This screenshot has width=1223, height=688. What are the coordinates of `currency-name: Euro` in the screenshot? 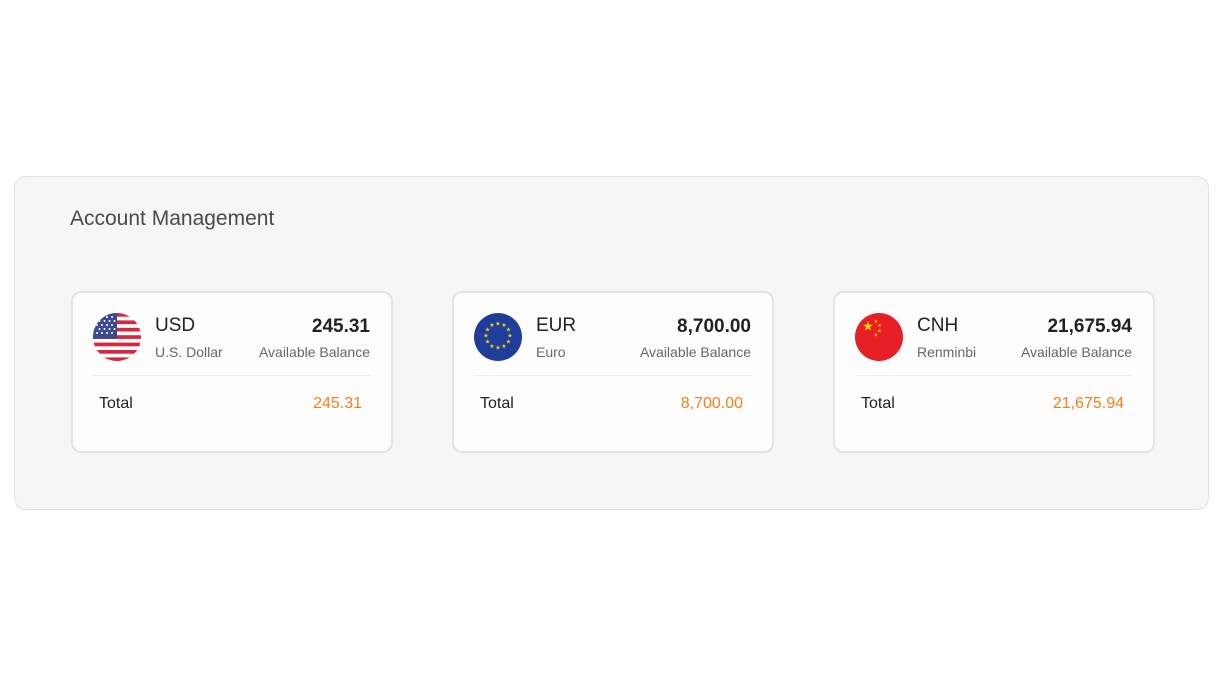 It's located at (551, 352).